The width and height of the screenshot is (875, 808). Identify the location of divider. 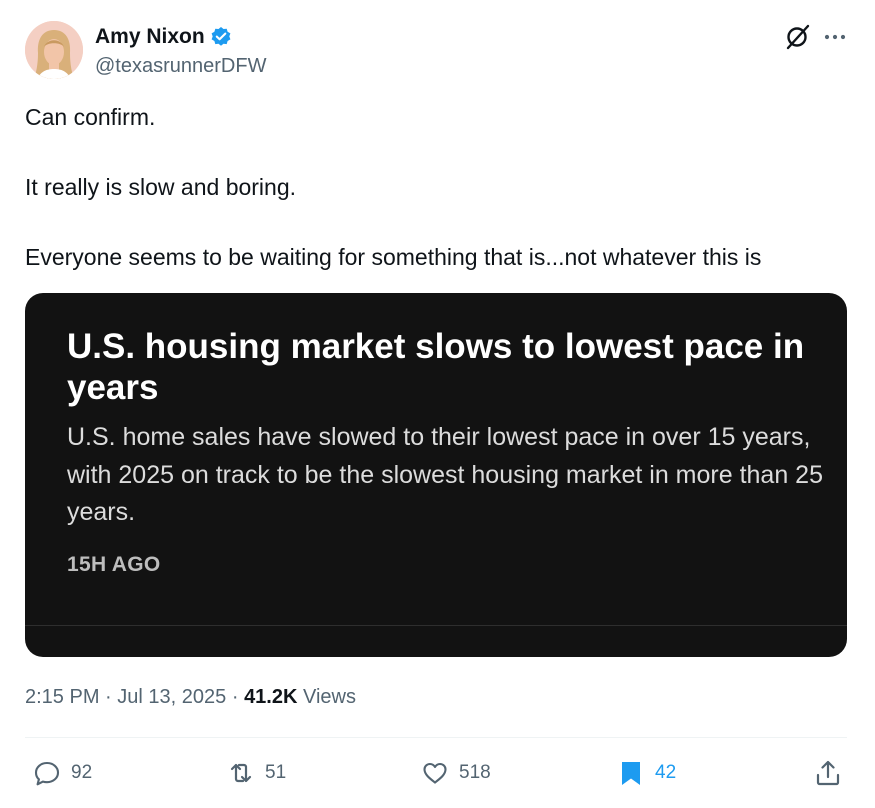
(436, 737).